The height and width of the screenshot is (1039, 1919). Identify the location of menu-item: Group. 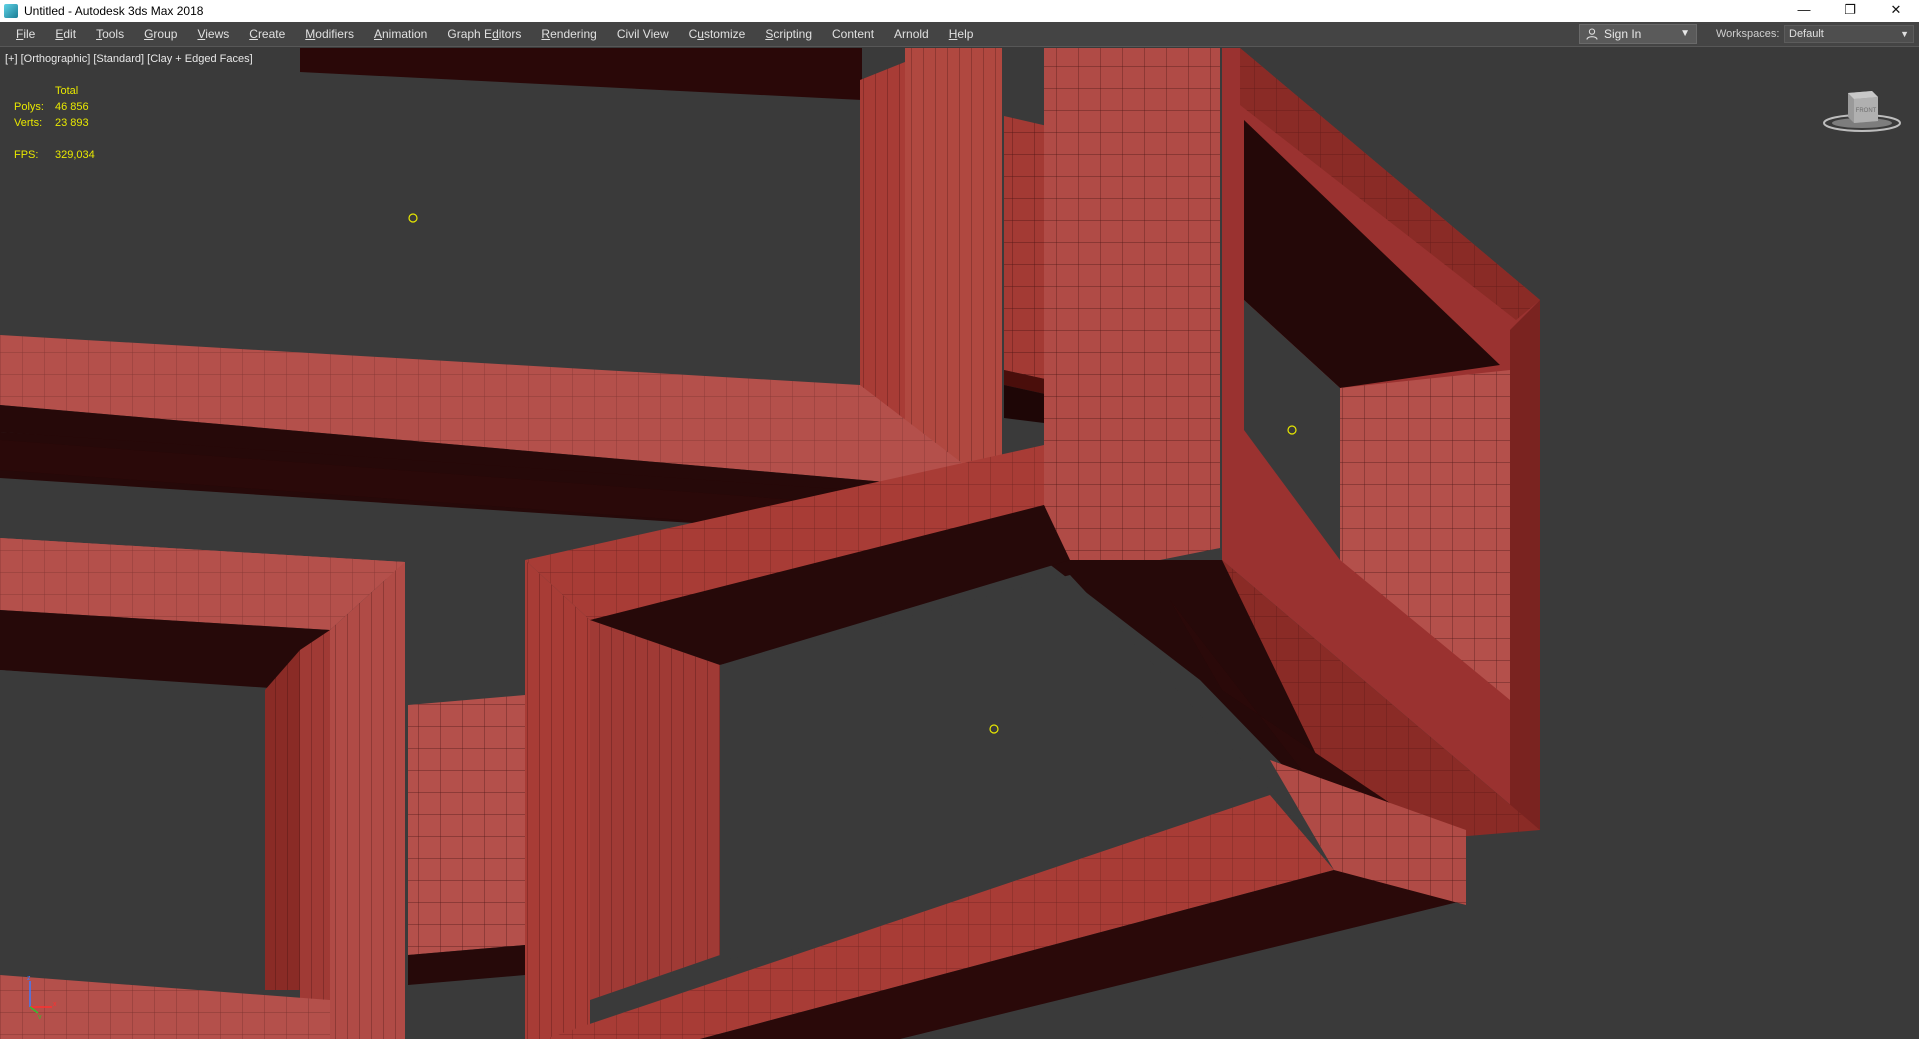
(160, 34).